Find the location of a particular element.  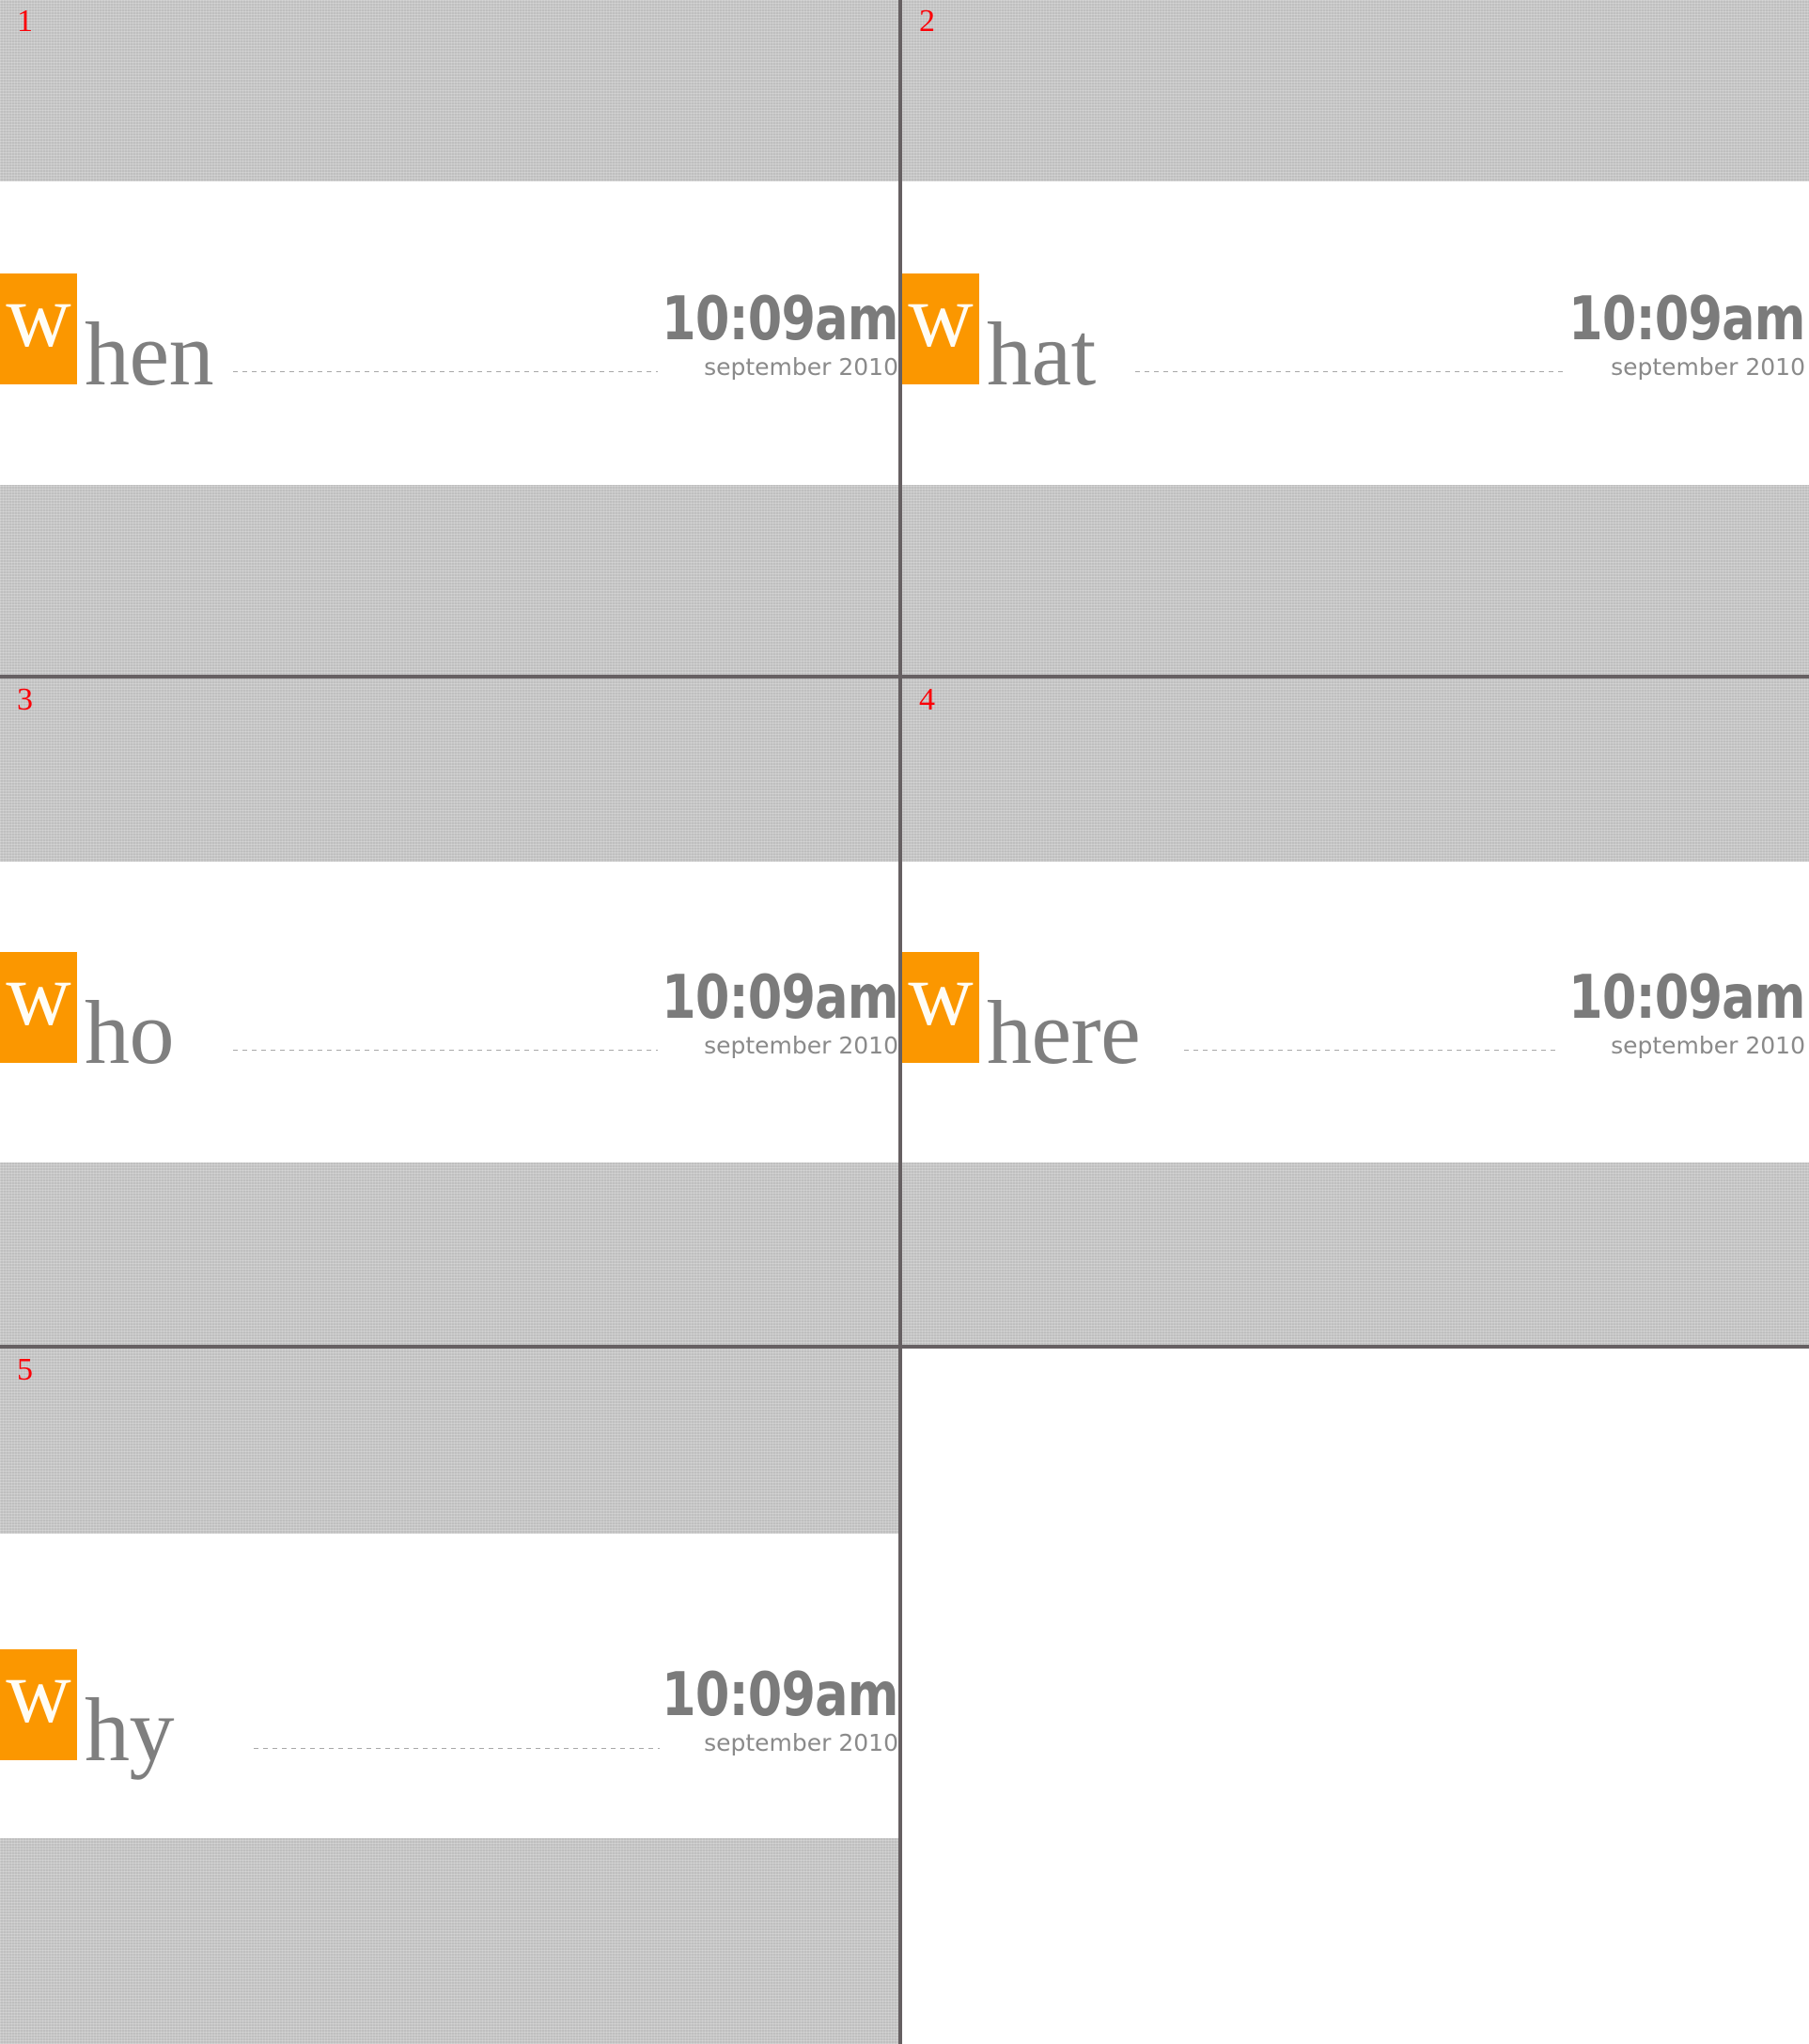

headline-where: w here is located at coordinates (1021, 1013).